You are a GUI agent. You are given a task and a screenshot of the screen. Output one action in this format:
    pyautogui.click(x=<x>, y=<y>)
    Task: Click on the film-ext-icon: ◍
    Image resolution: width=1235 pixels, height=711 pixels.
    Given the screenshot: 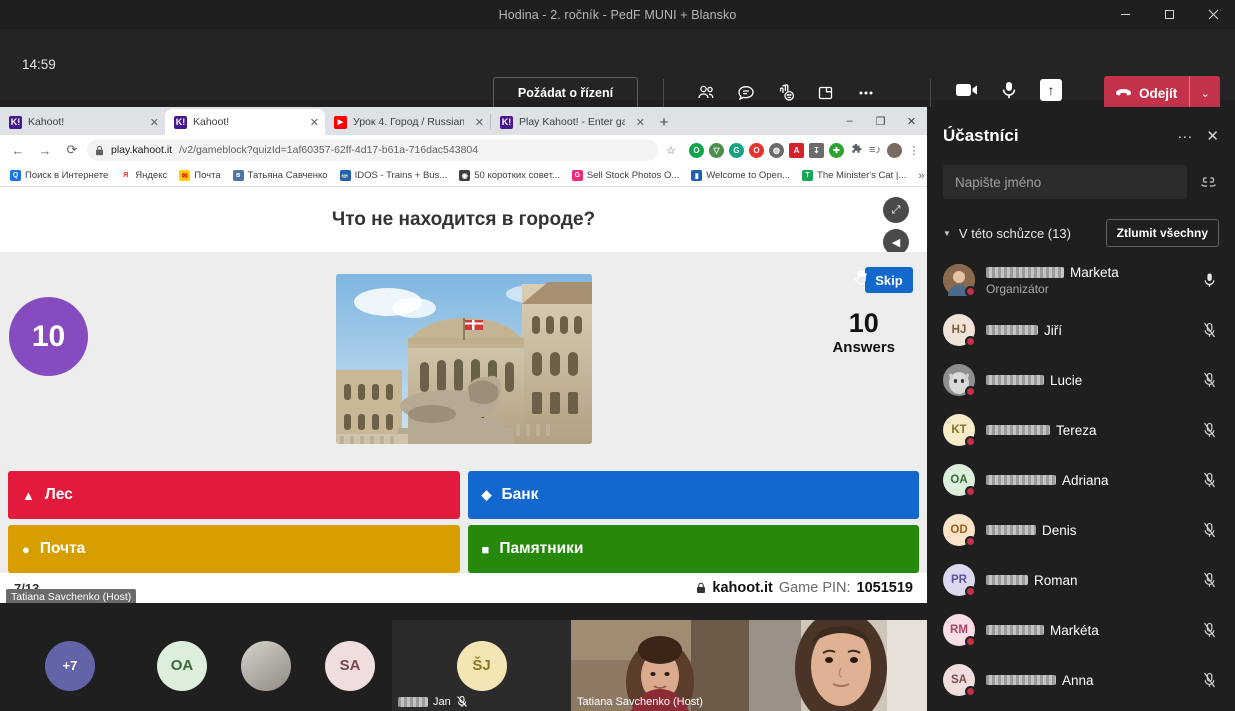 What is the action you would take?
    pyautogui.click(x=776, y=150)
    